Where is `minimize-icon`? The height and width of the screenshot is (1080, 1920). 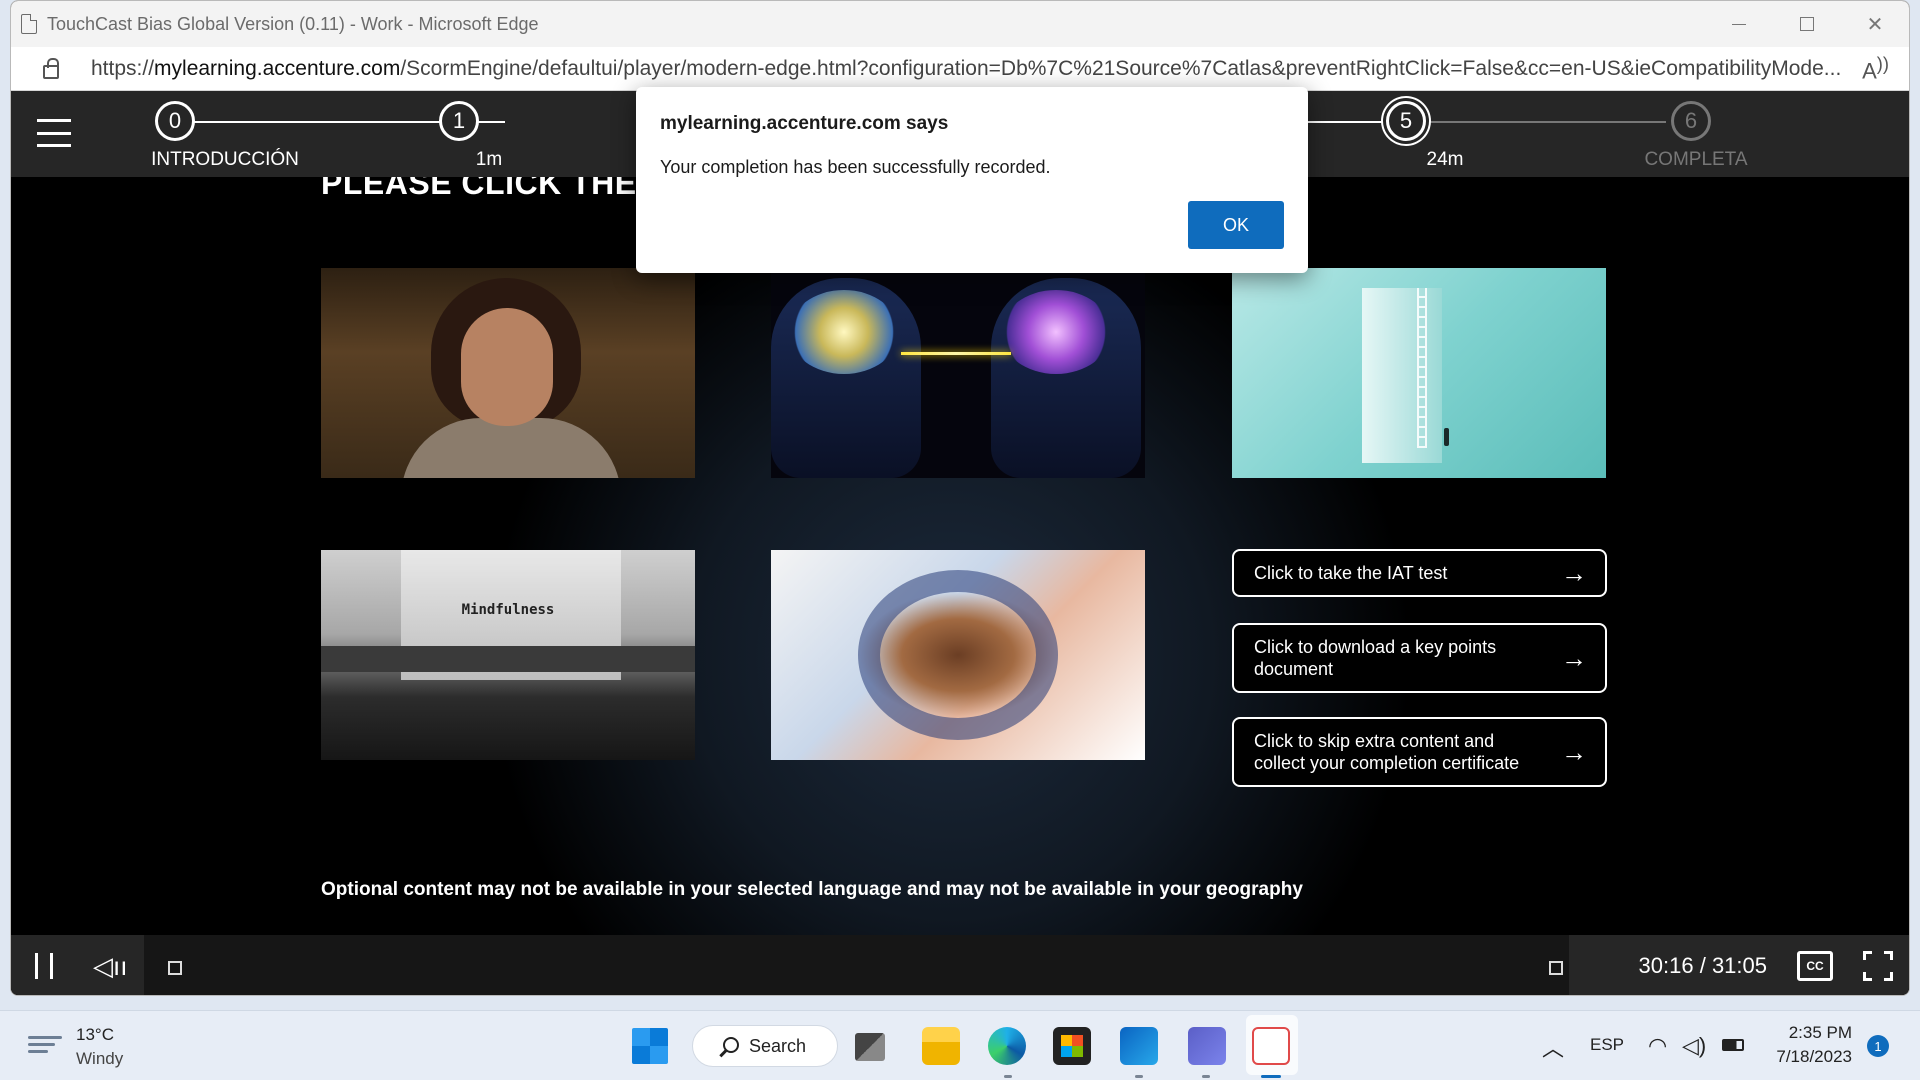
minimize-icon is located at coordinates (1739, 24).